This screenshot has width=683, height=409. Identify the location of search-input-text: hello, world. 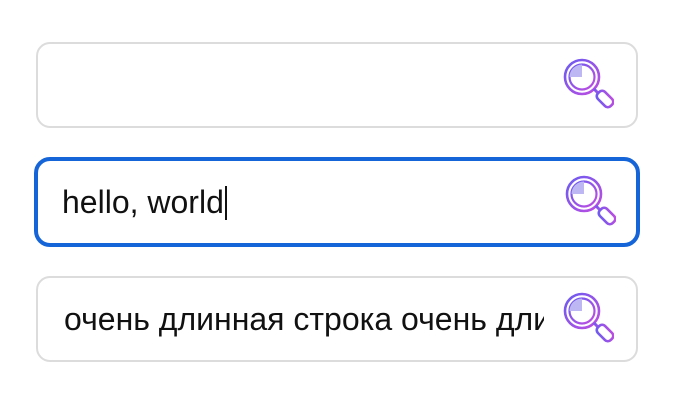
(143, 202).